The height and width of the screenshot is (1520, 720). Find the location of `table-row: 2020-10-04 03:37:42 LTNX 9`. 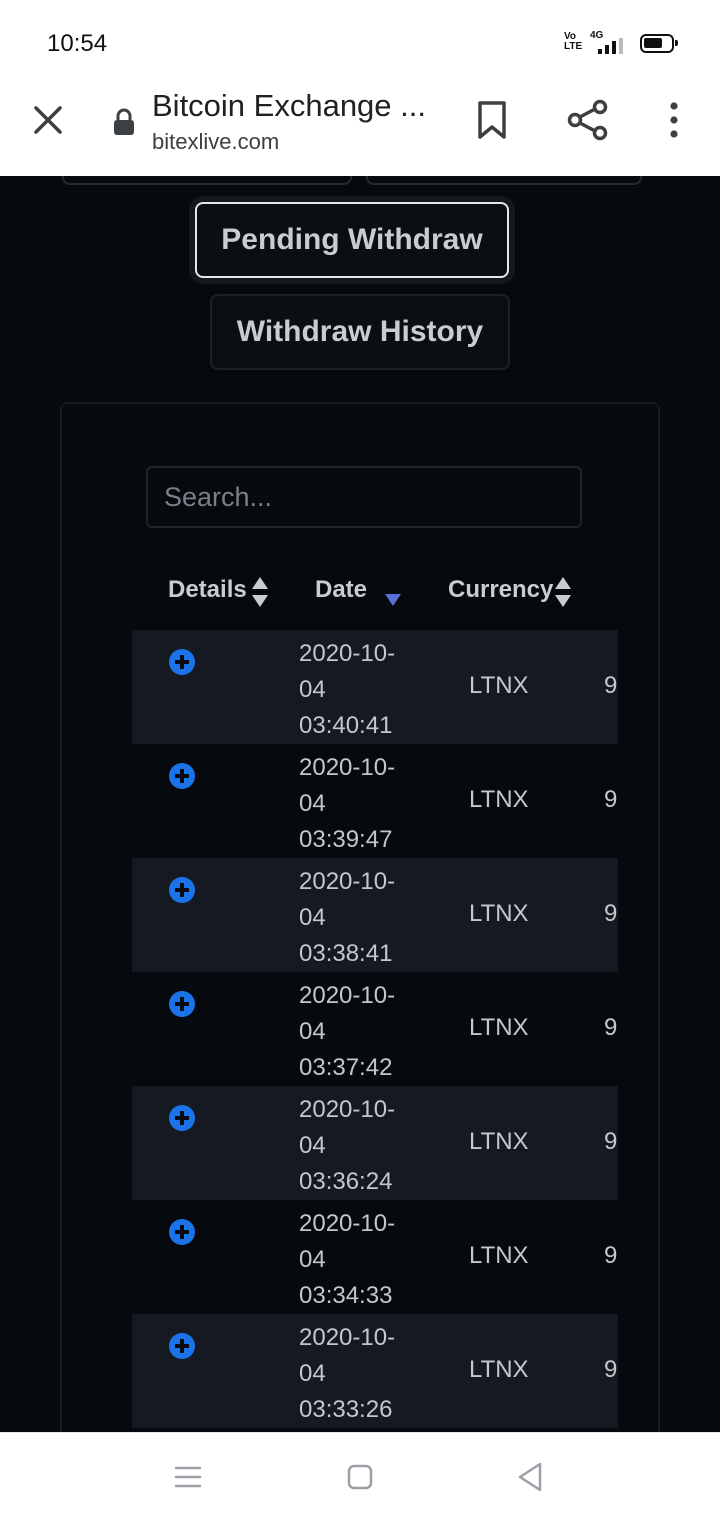

table-row: 2020-10-04 03:37:42 LTNX 9 is located at coordinates (375, 1029).